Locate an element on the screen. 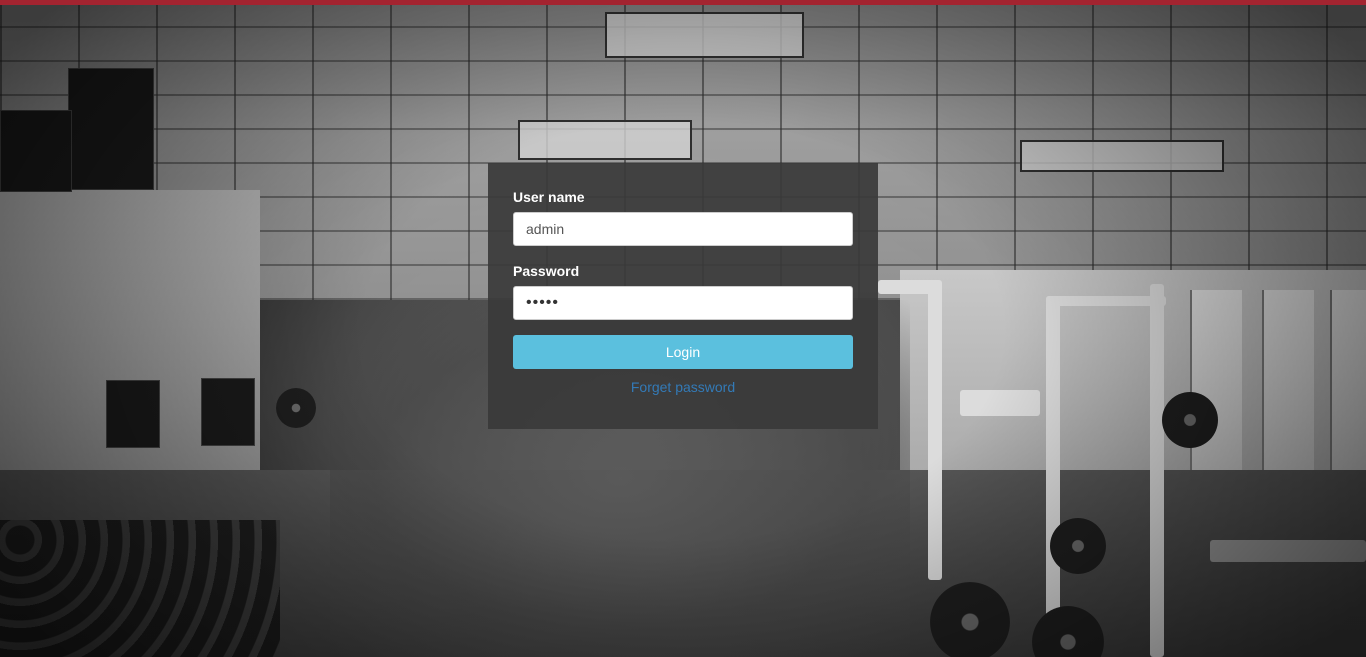 The width and height of the screenshot is (1366, 657). login-button: Login is located at coordinates (683, 352).